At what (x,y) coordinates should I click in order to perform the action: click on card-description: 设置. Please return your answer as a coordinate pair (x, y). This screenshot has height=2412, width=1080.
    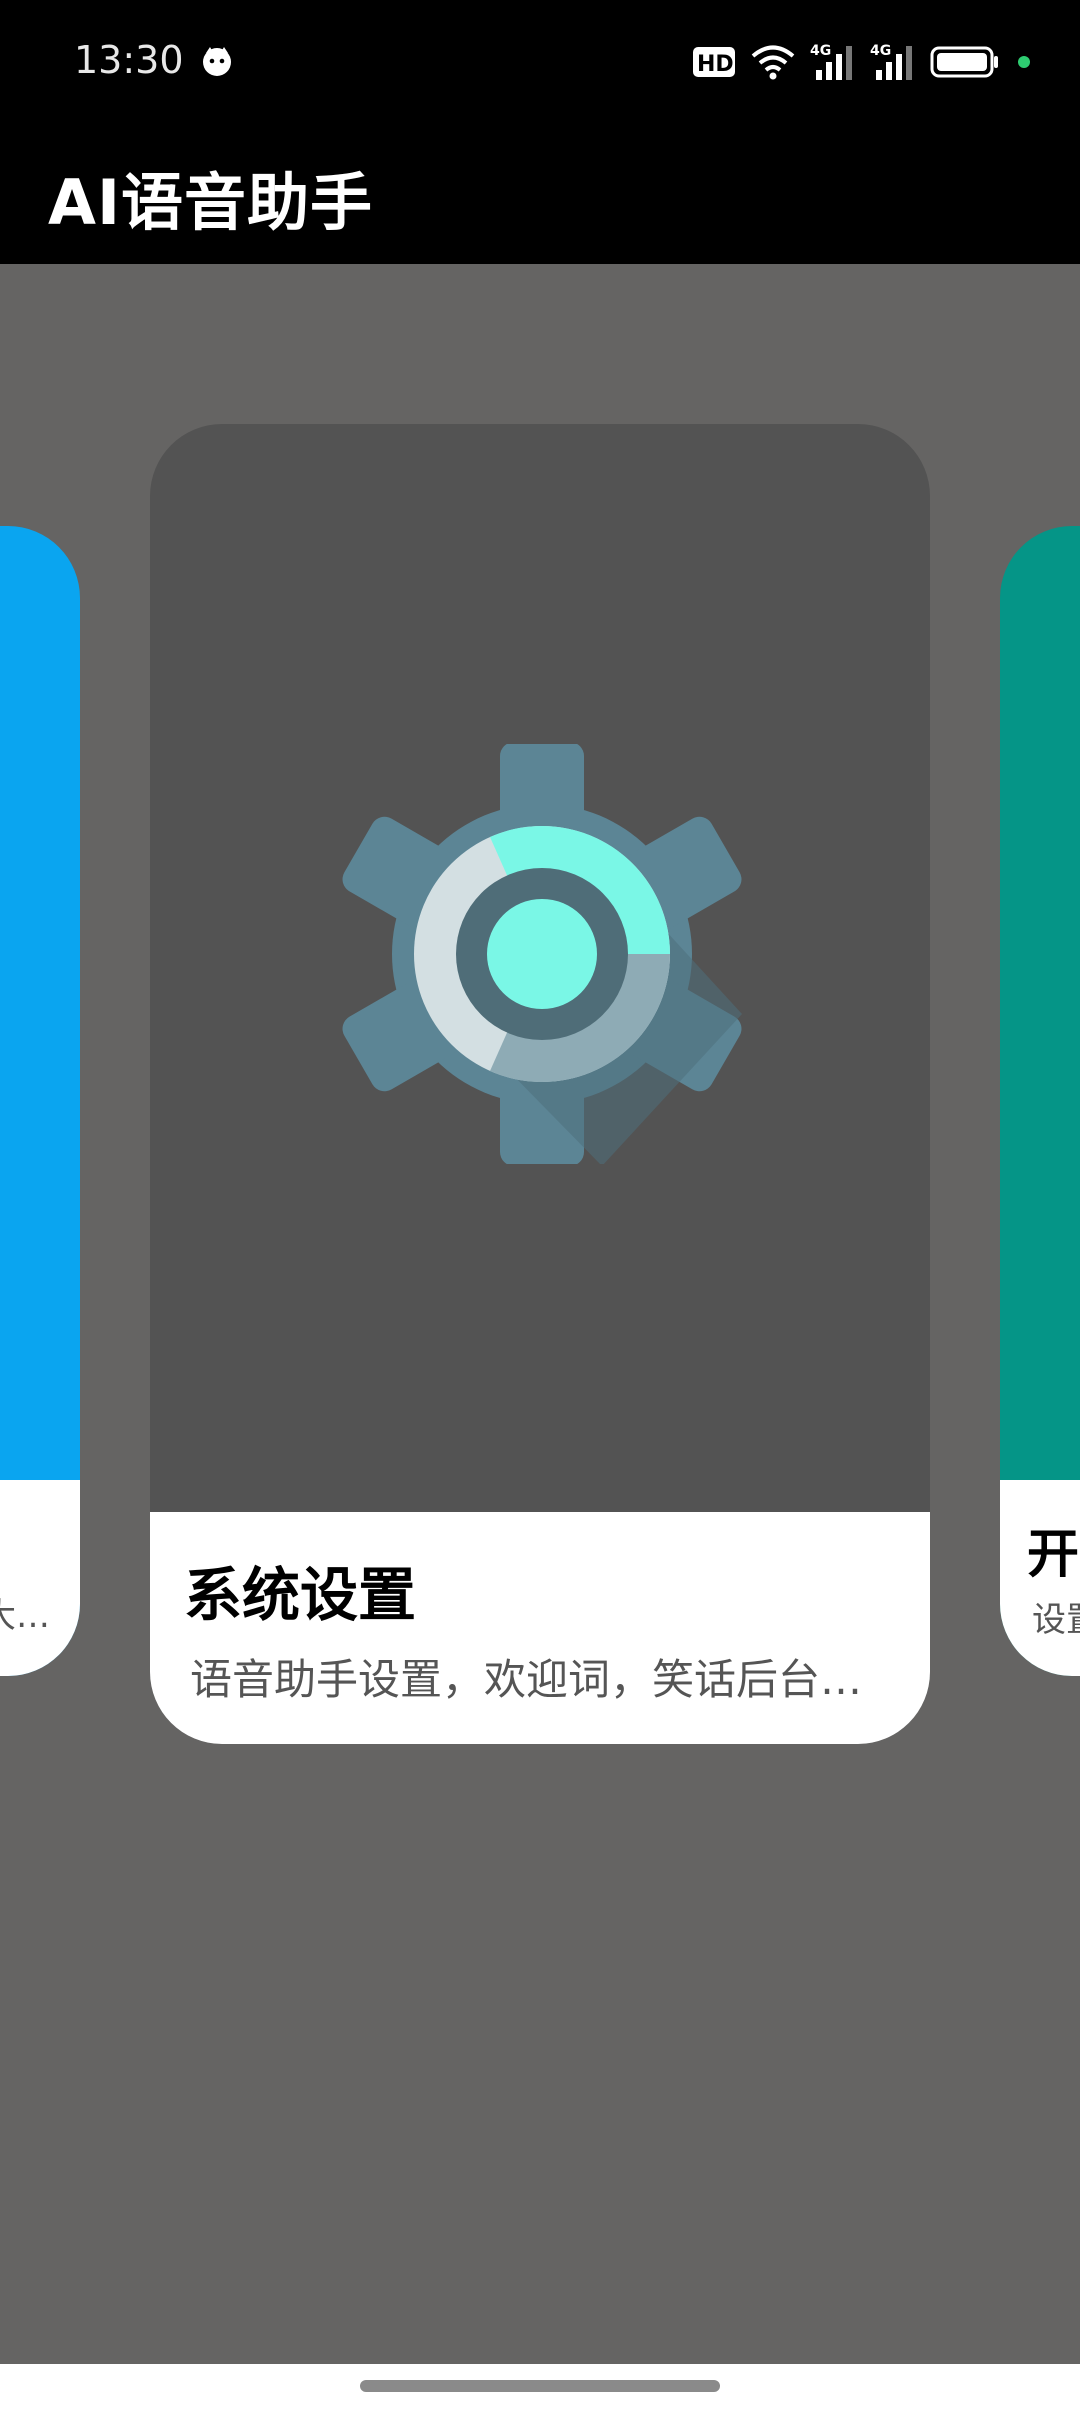
    Looking at the image, I should click on (1056, 1620).